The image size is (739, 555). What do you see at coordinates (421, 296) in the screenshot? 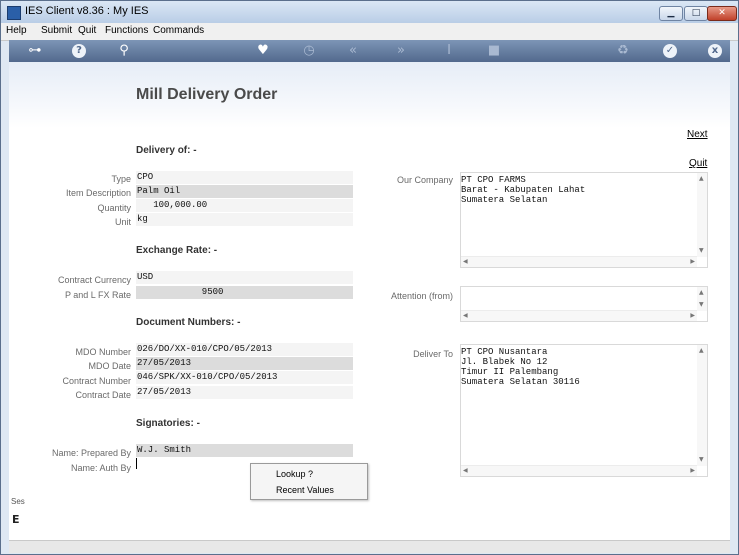
I see `attention-label: Attention (from)` at bounding box center [421, 296].